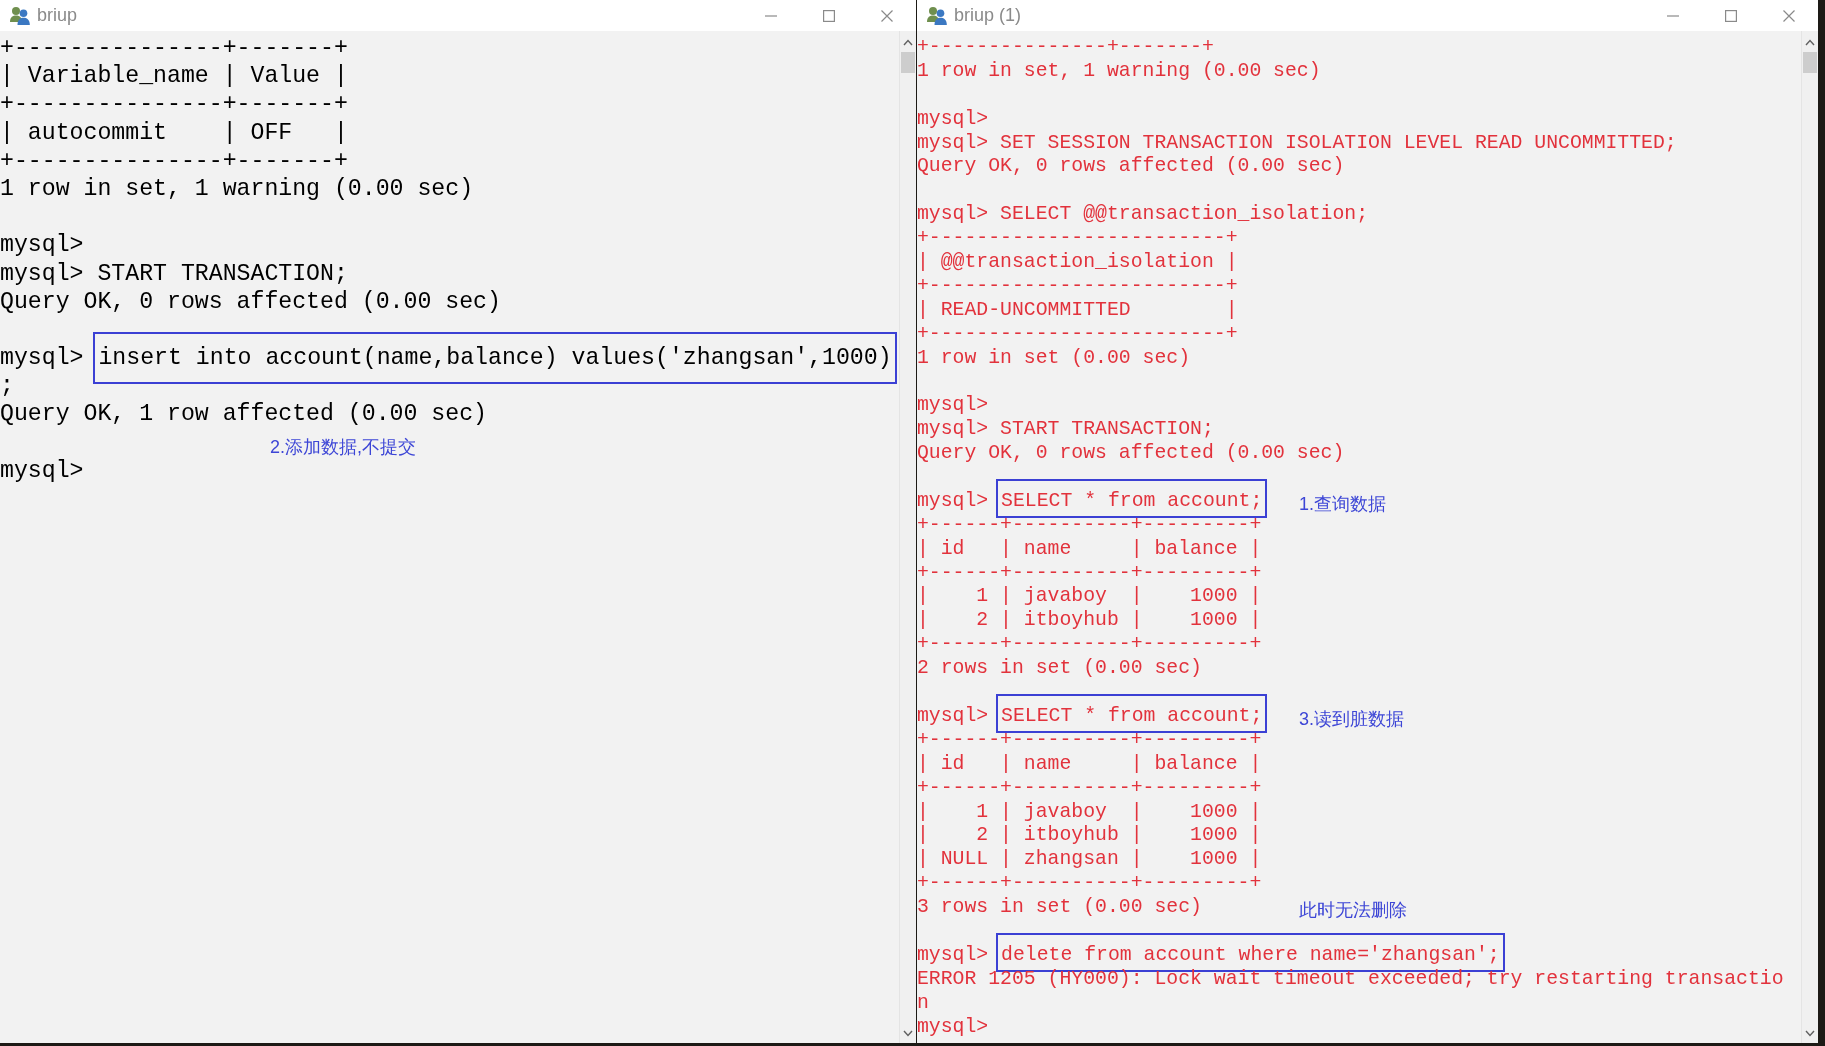  Describe the element at coordinates (495, 358) in the screenshot. I see `highlighted-command: insert into account(name,balance) values('zhangsan',1000)` at that location.